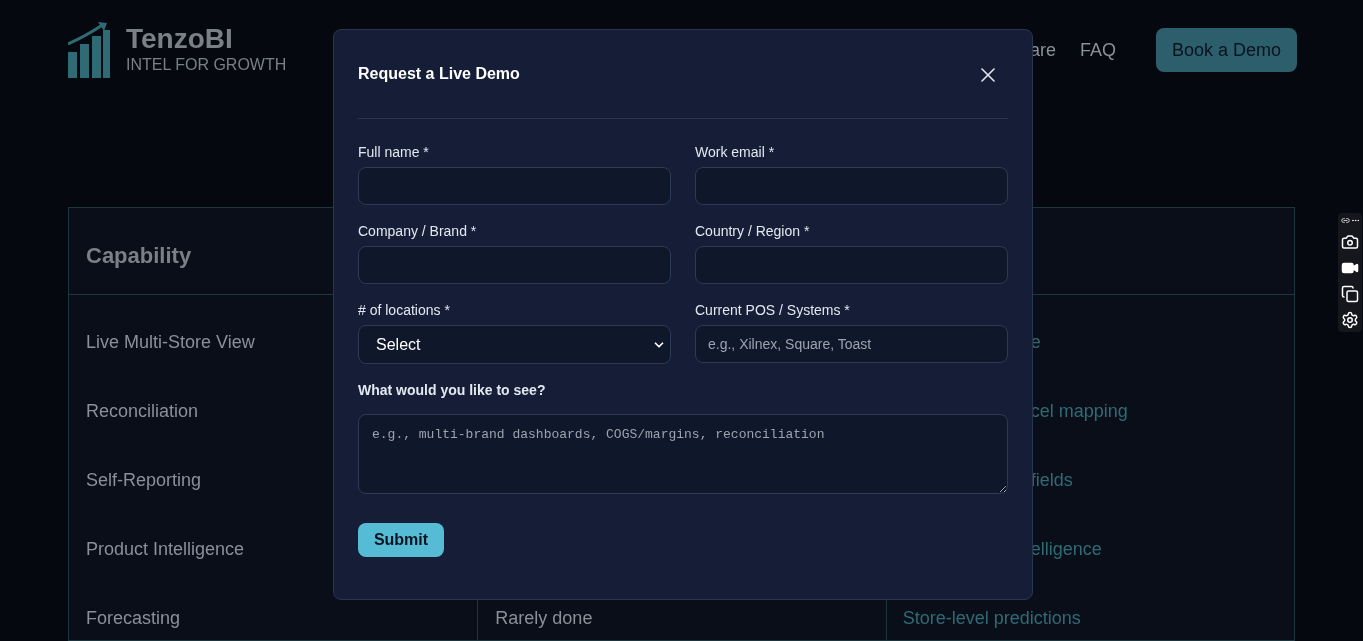 The height and width of the screenshot is (641, 1363). Describe the element at coordinates (753, 231) in the screenshot. I see `field-label: Country / Region *` at that location.